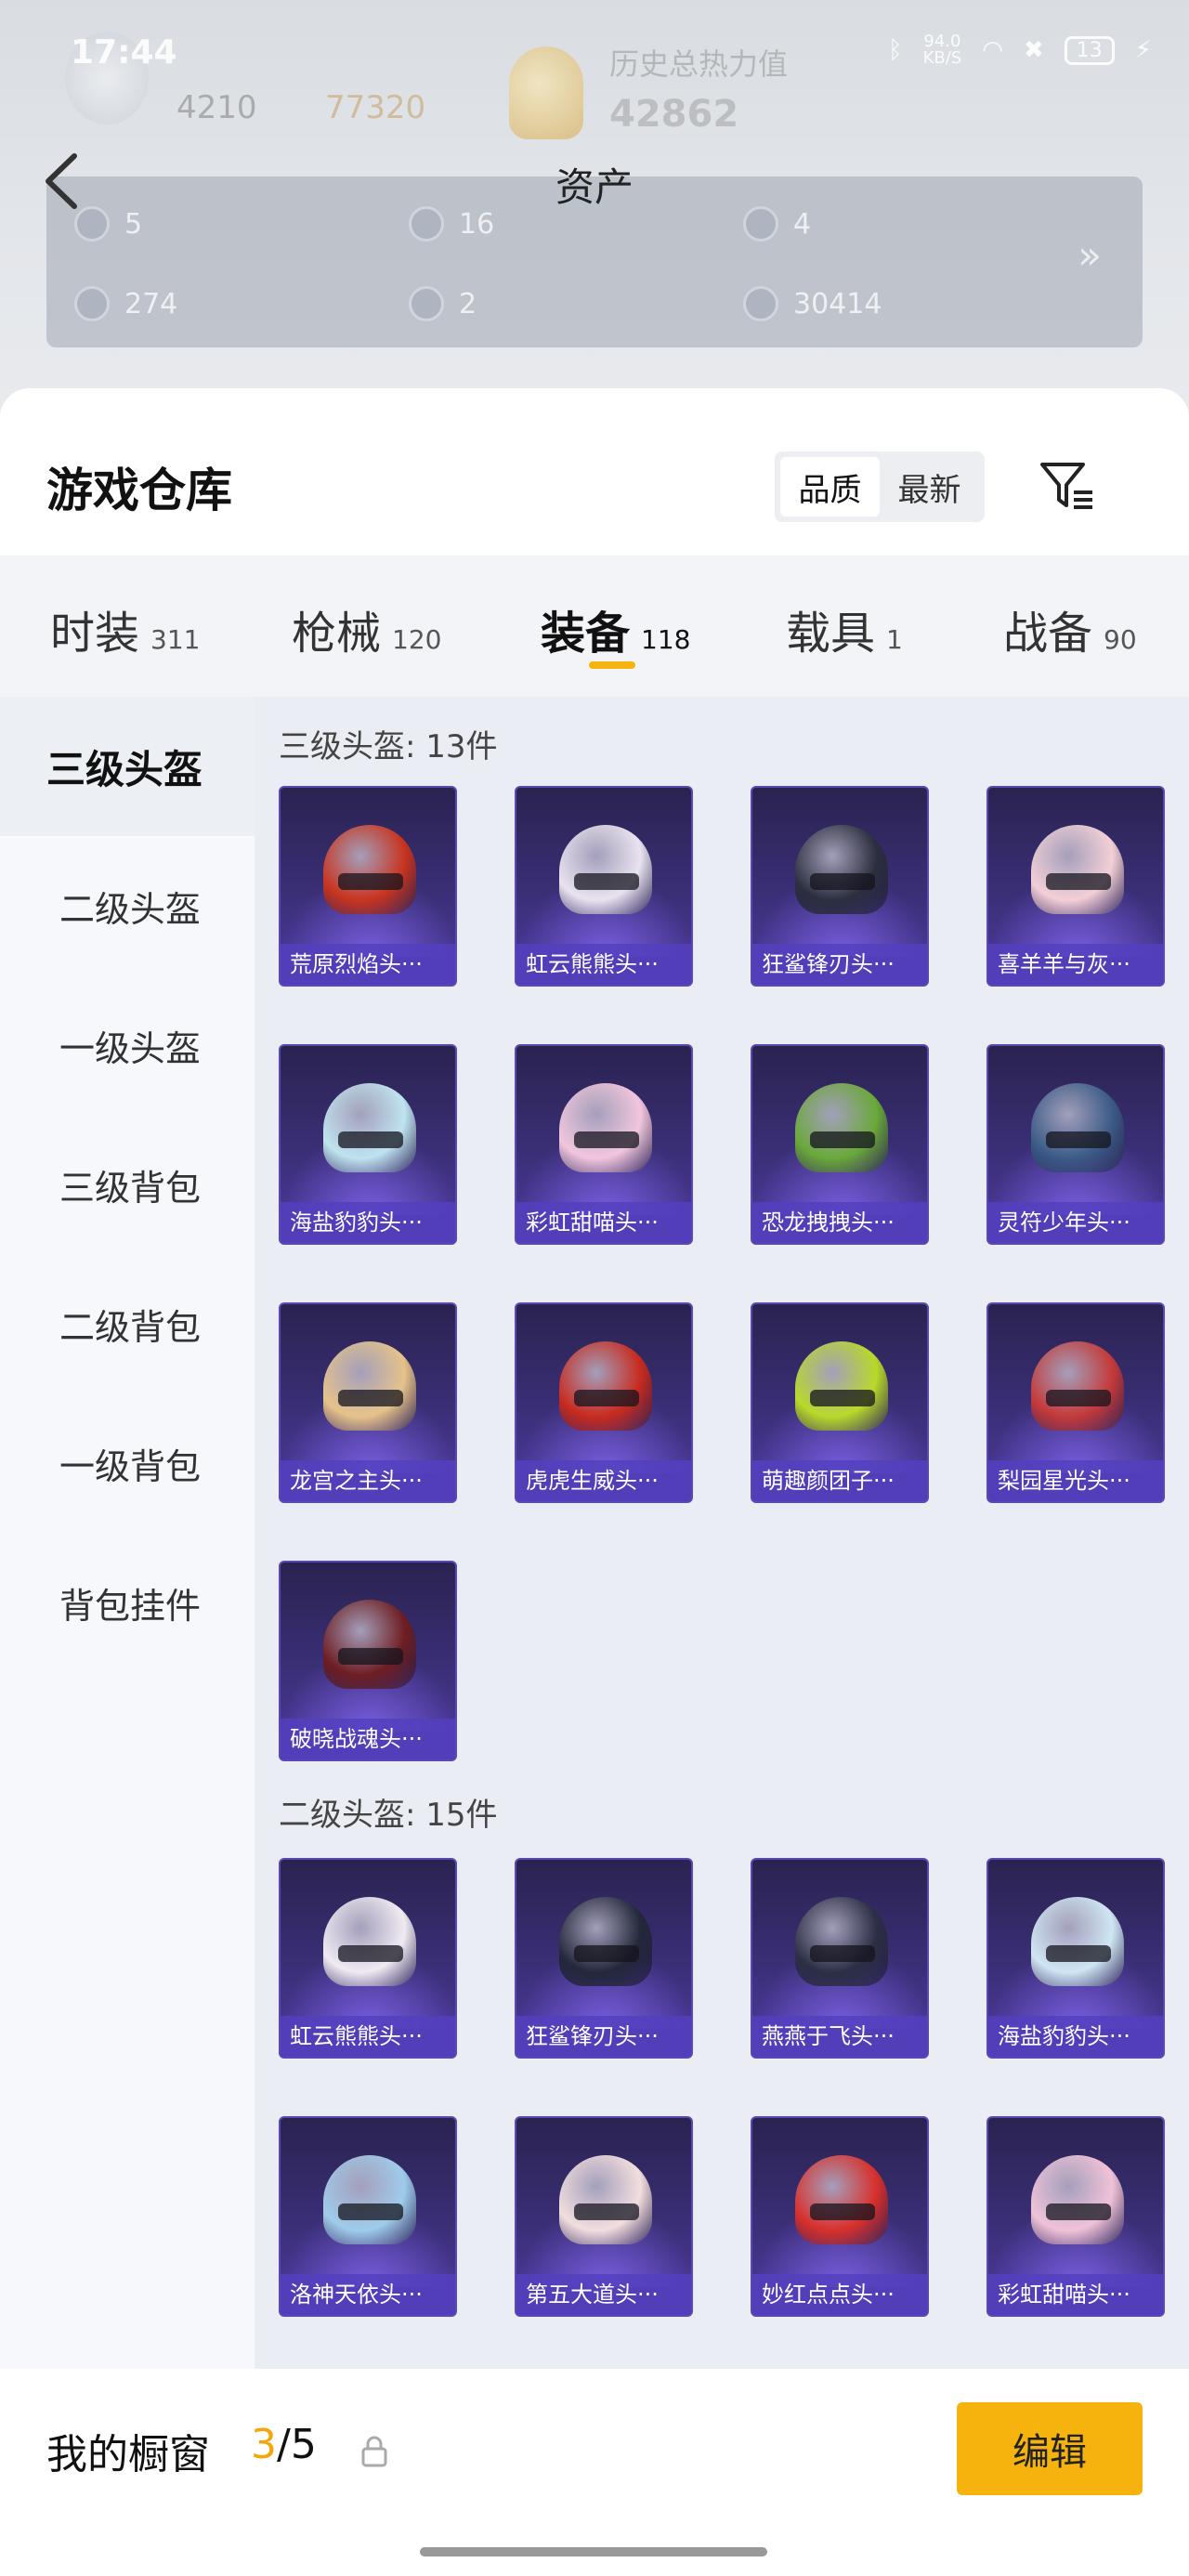 The image size is (1189, 2576). Describe the element at coordinates (604, 1402) in the screenshot. I see `item-card: 虎虎生威头···` at that location.